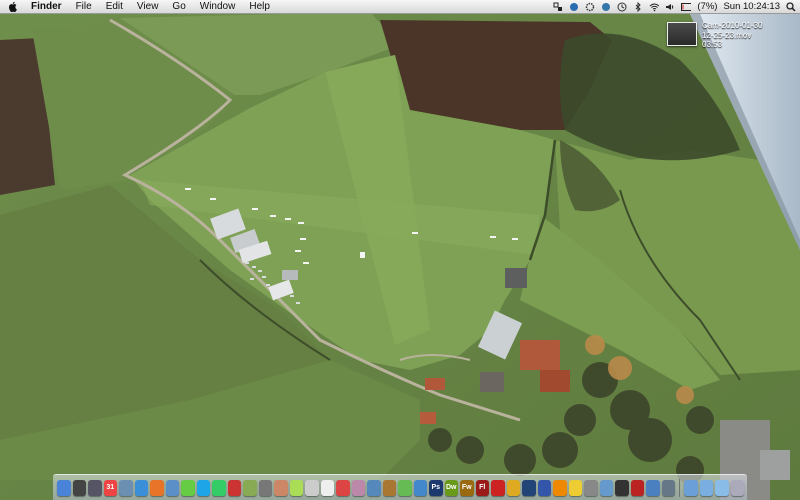 The height and width of the screenshot is (500, 800). I want to click on menu-app-name: Finder, so click(46, 6).